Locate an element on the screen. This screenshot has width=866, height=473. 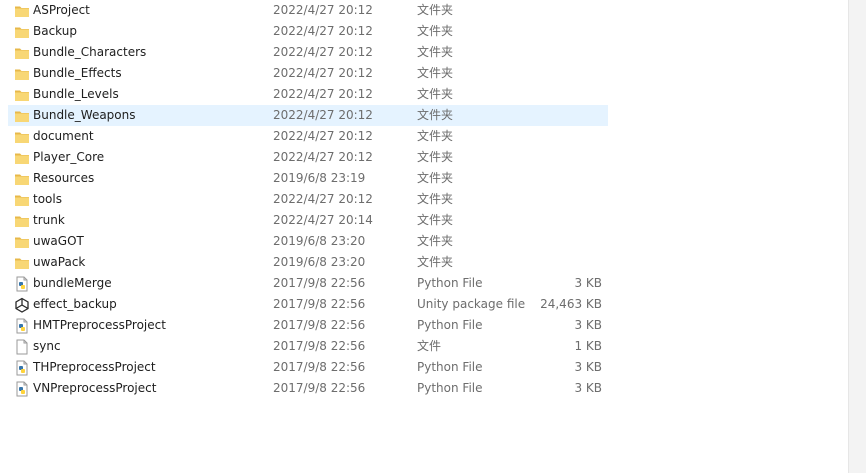
file-name: Resources is located at coordinates (64, 178).